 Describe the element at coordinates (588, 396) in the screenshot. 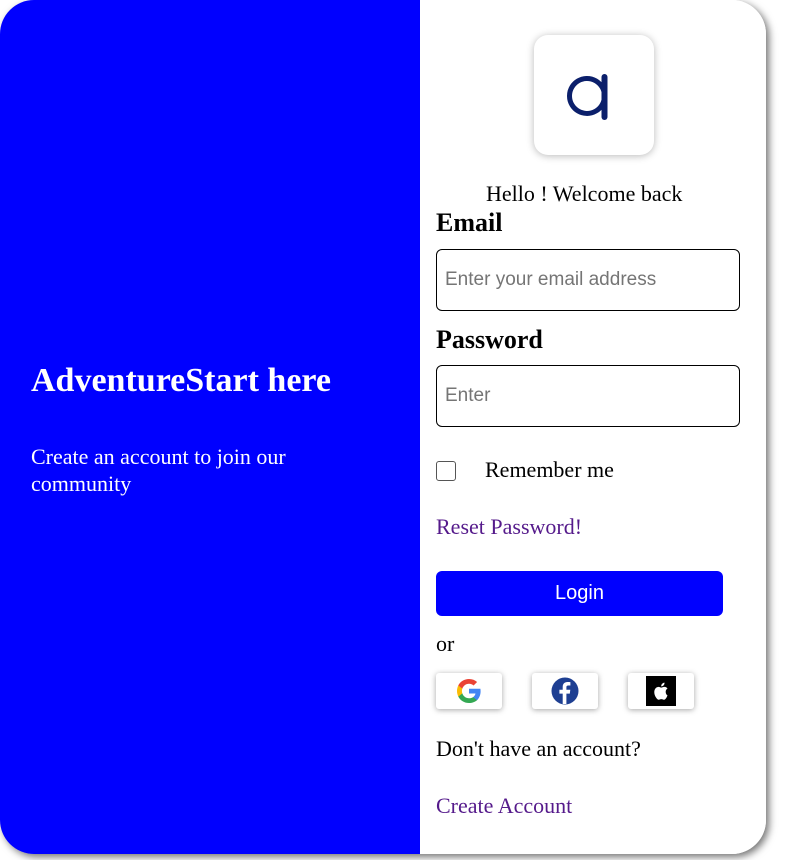

I see `password-field` at that location.